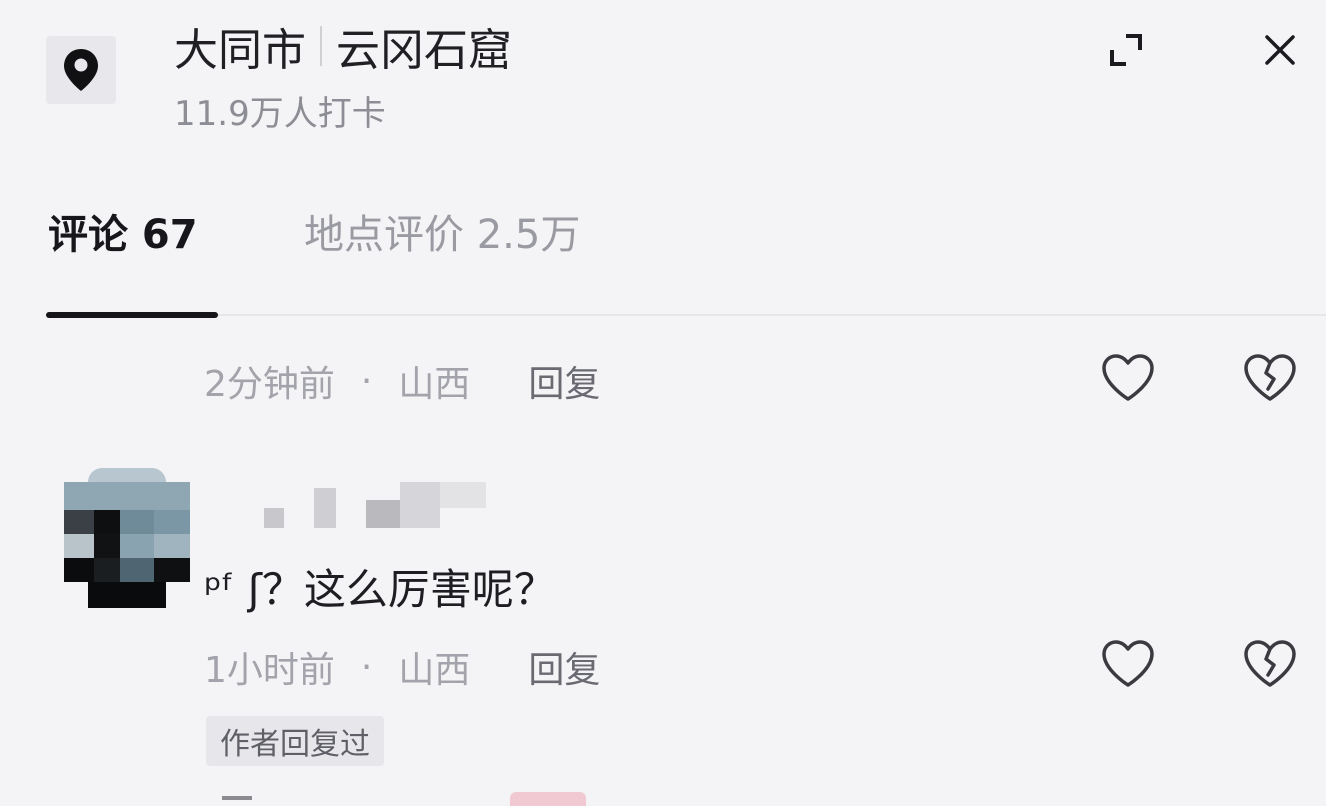  Describe the element at coordinates (132, 315) in the screenshot. I see `active-tab-indicator` at that location.